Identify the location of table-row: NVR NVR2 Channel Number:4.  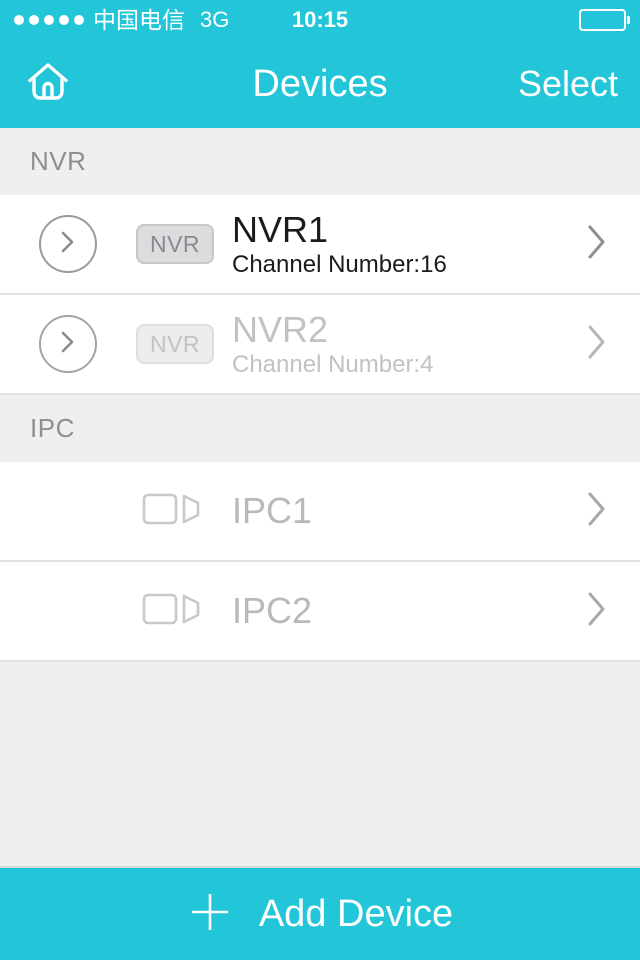
(320, 345).